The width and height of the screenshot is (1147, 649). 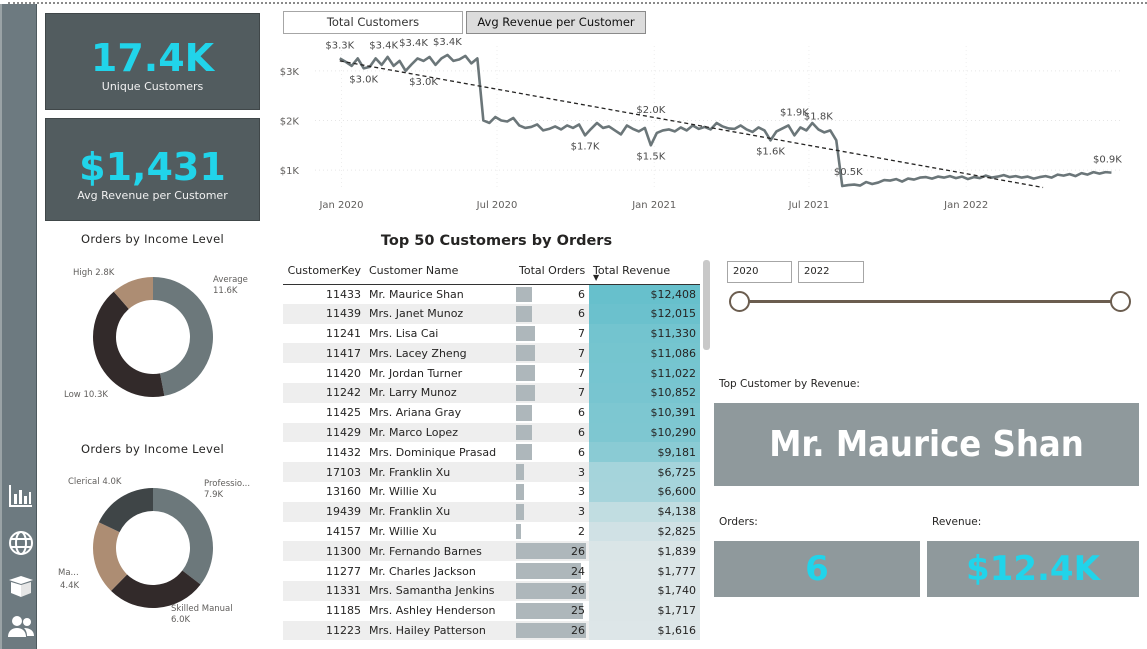 What do you see at coordinates (1120, 301) in the screenshot?
I see `year-slider-end-handle` at bounding box center [1120, 301].